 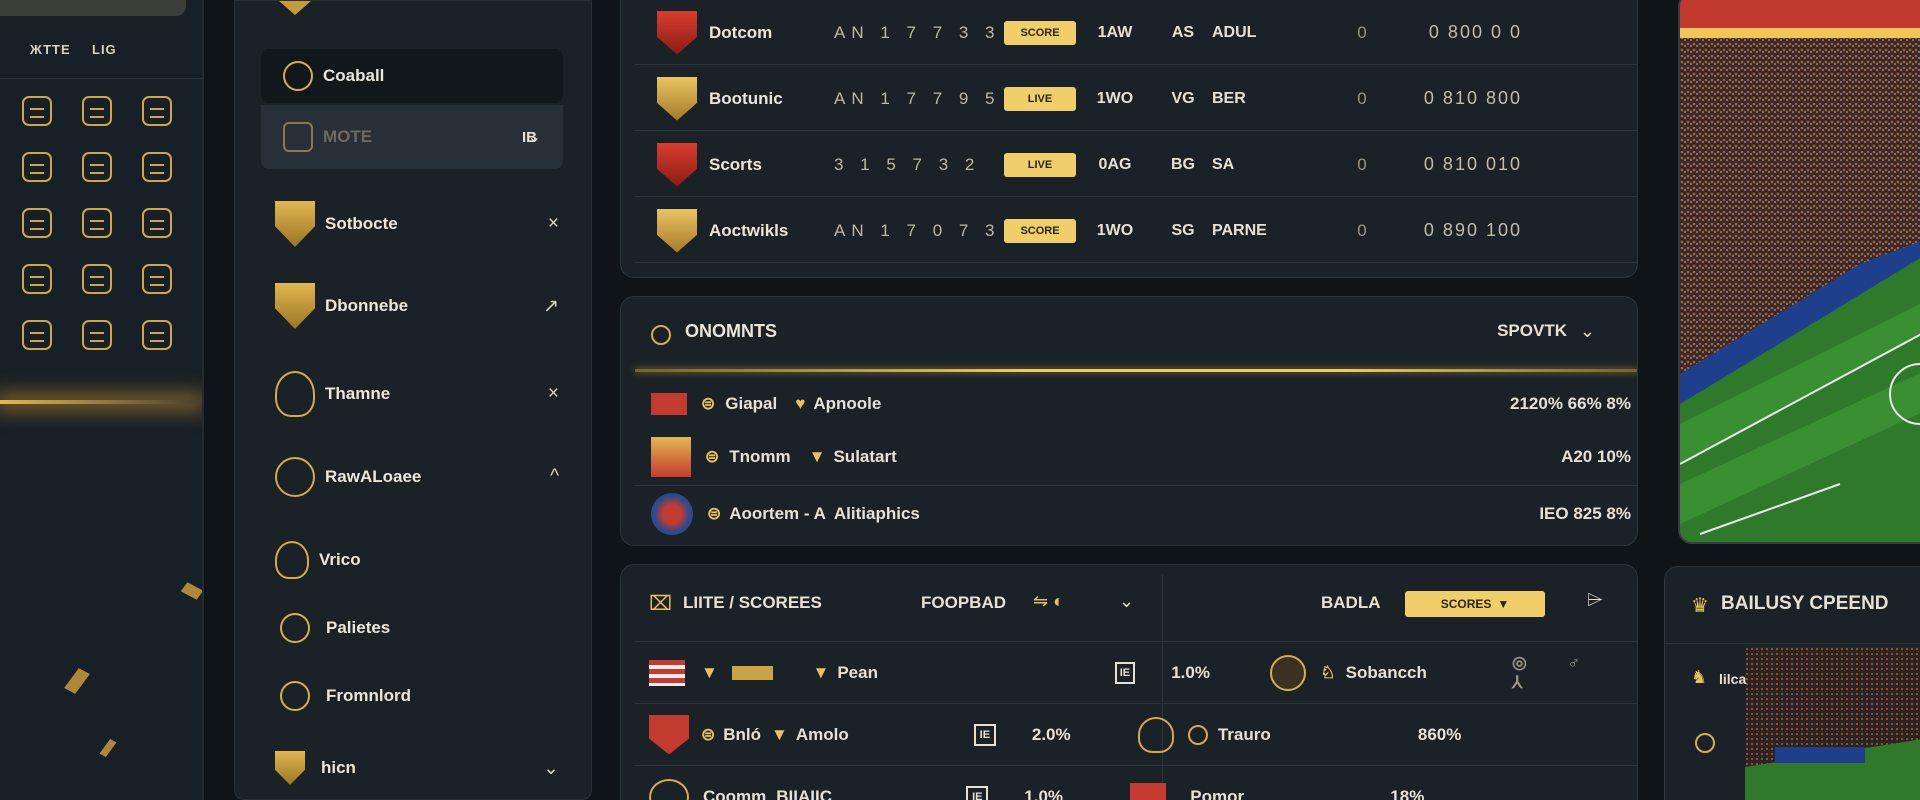 I want to click on match-row: Scorts 3 1 5 7 3 2 LIVE 0AG BG SA 0 0 810 010, so click(x=1136, y=165).